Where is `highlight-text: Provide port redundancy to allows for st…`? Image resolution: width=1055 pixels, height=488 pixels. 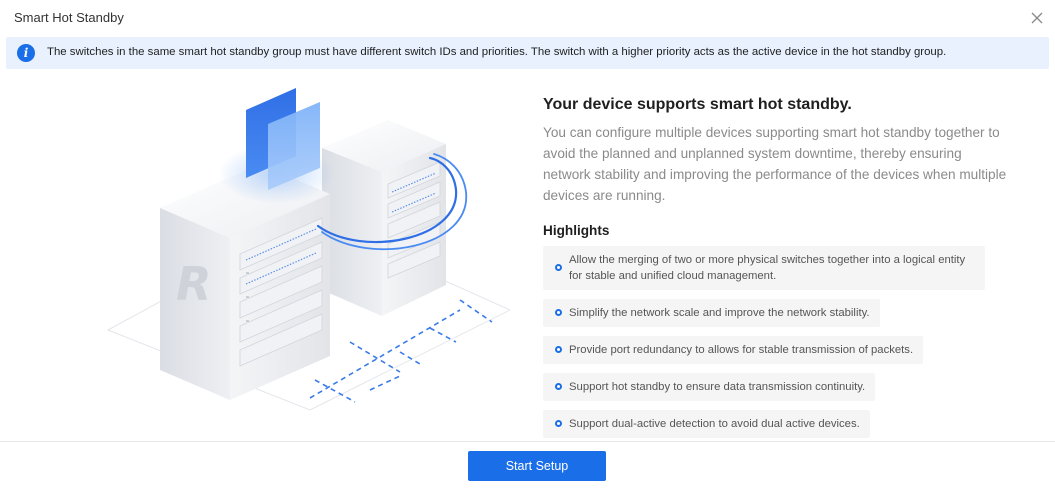 highlight-text: Provide port redundancy to allows for st… is located at coordinates (741, 350).